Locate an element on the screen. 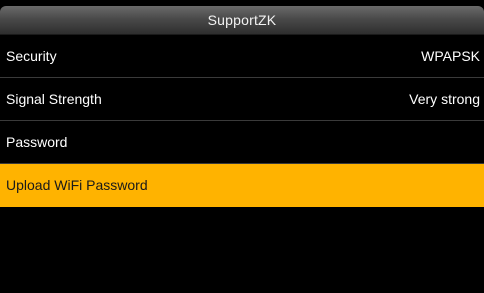 The image size is (484, 293). menu-item-signal-strength: Signal Strength Very strong is located at coordinates (242, 99).